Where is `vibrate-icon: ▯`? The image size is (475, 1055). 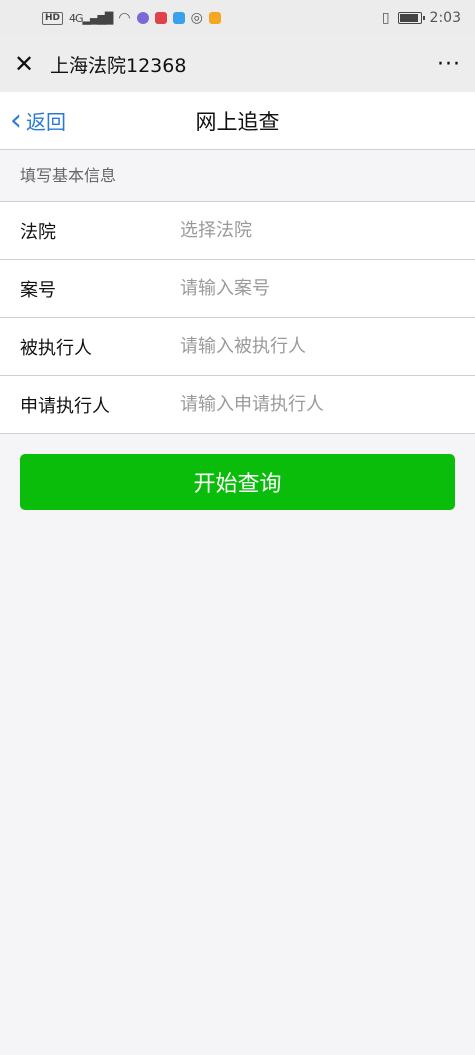 vibrate-icon: ▯ is located at coordinates (385, 18).